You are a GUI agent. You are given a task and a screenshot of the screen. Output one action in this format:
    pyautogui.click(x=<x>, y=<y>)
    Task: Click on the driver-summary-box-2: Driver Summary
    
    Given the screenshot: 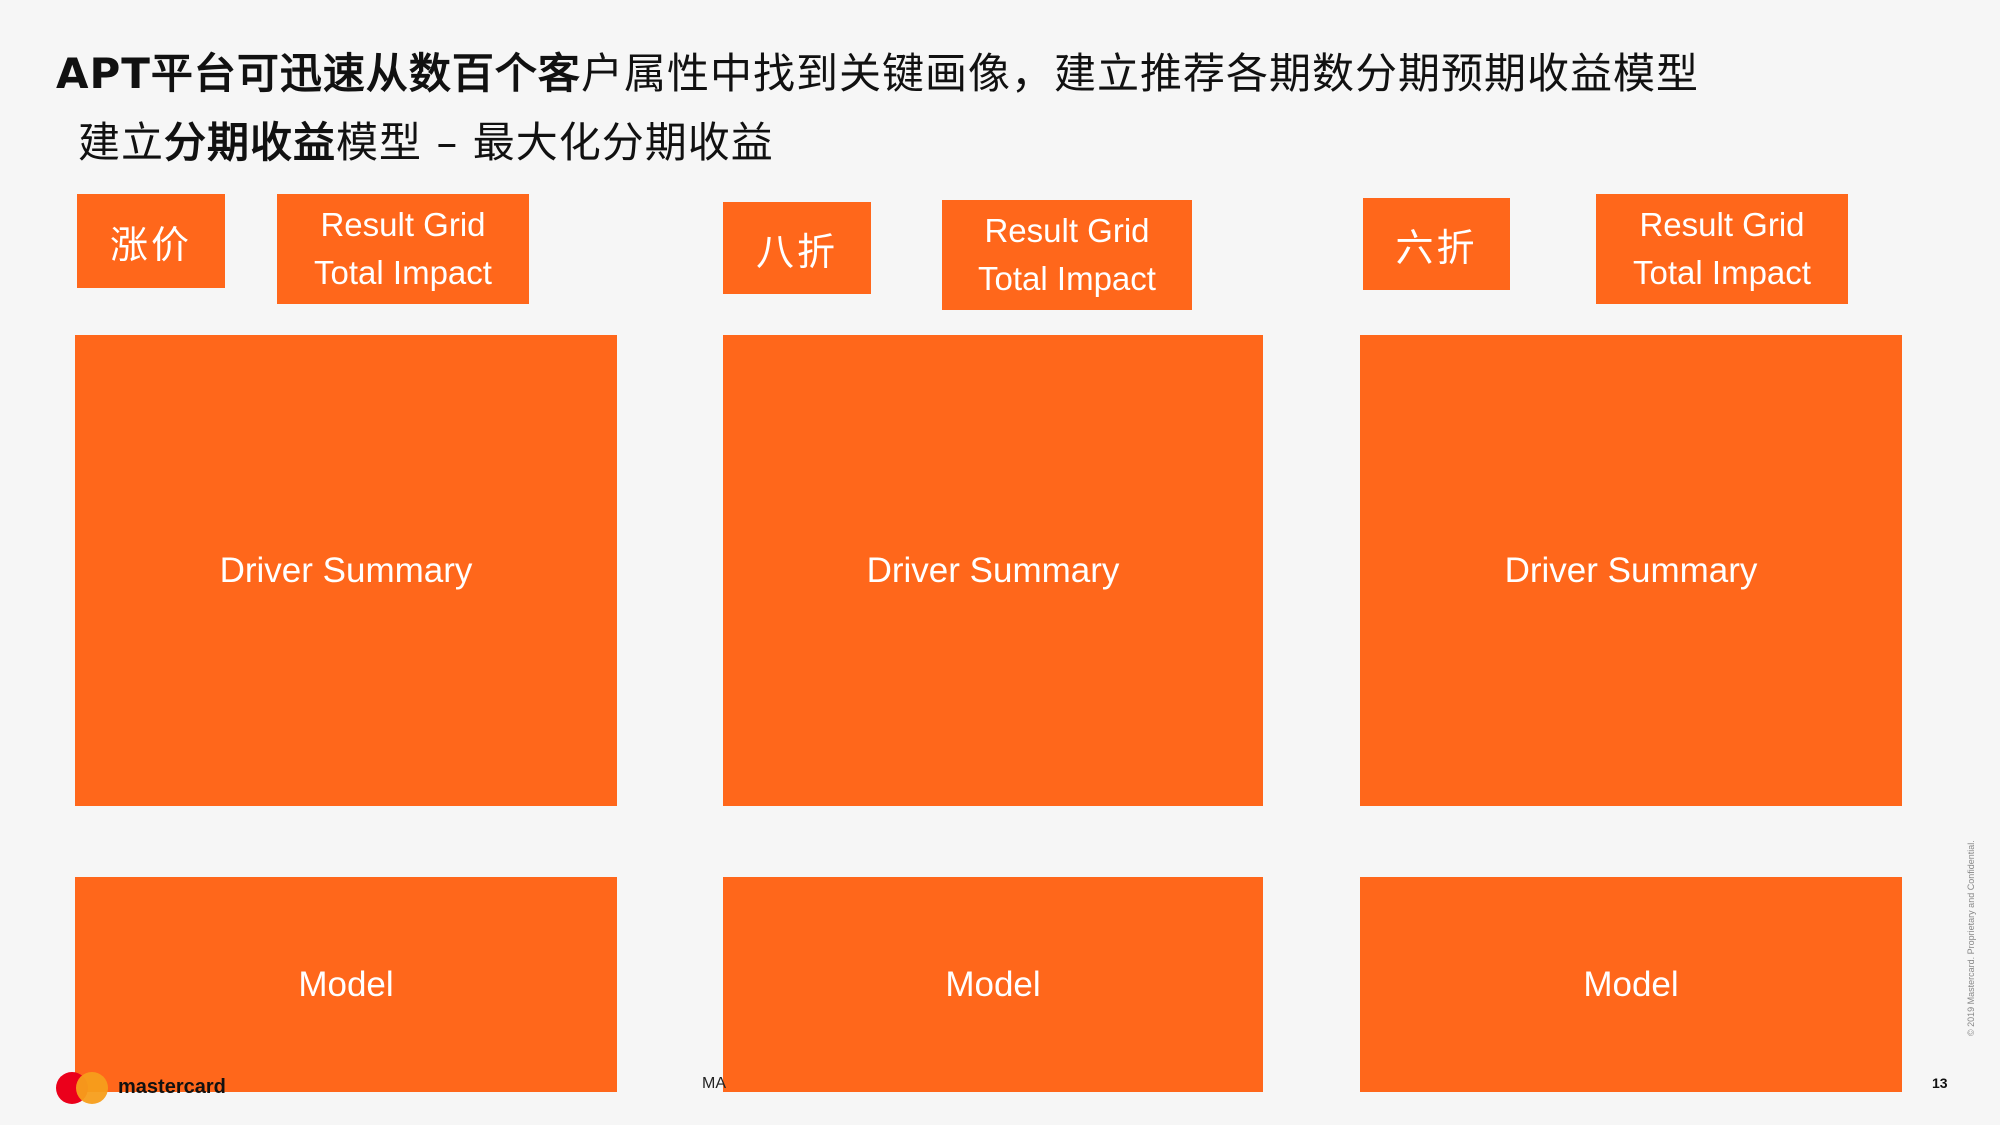 What is the action you would take?
    pyautogui.click(x=993, y=570)
    